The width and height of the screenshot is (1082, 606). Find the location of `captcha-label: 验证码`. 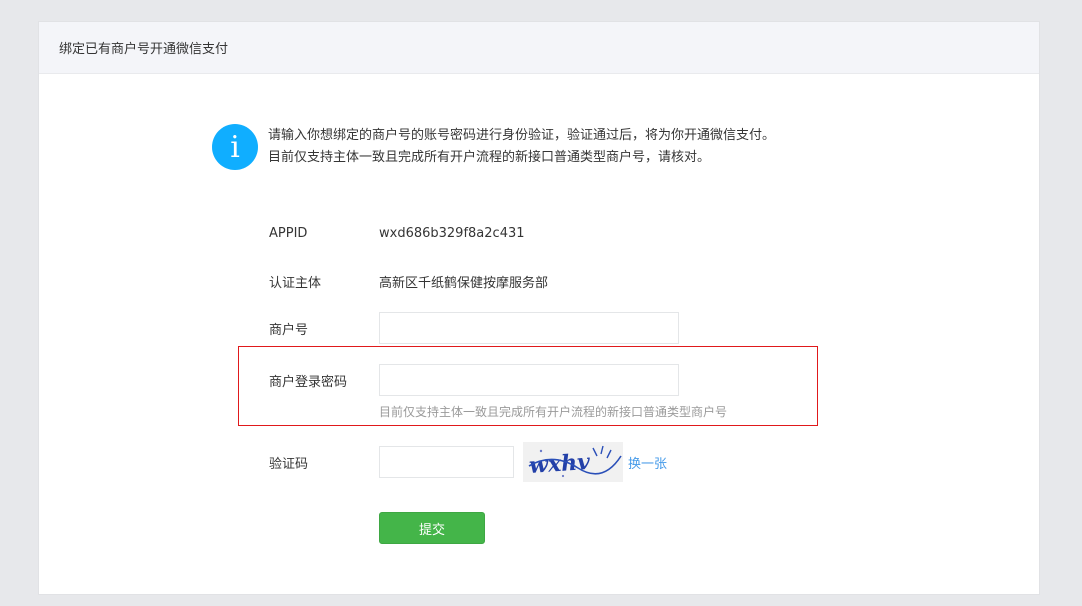

captcha-label: 验证码 is located at coordinates (289, 464).